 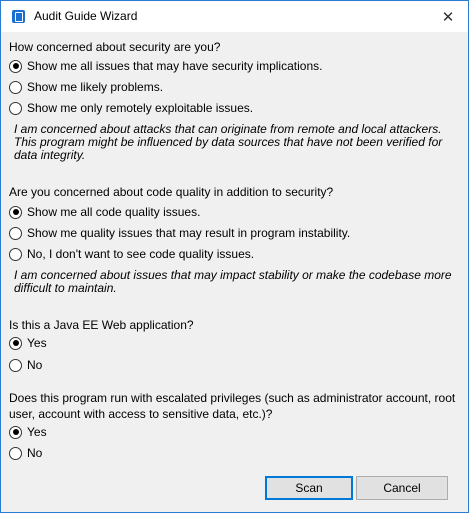 I want to click on javaee-option-yes: Yes, so click(x=28, y=343).